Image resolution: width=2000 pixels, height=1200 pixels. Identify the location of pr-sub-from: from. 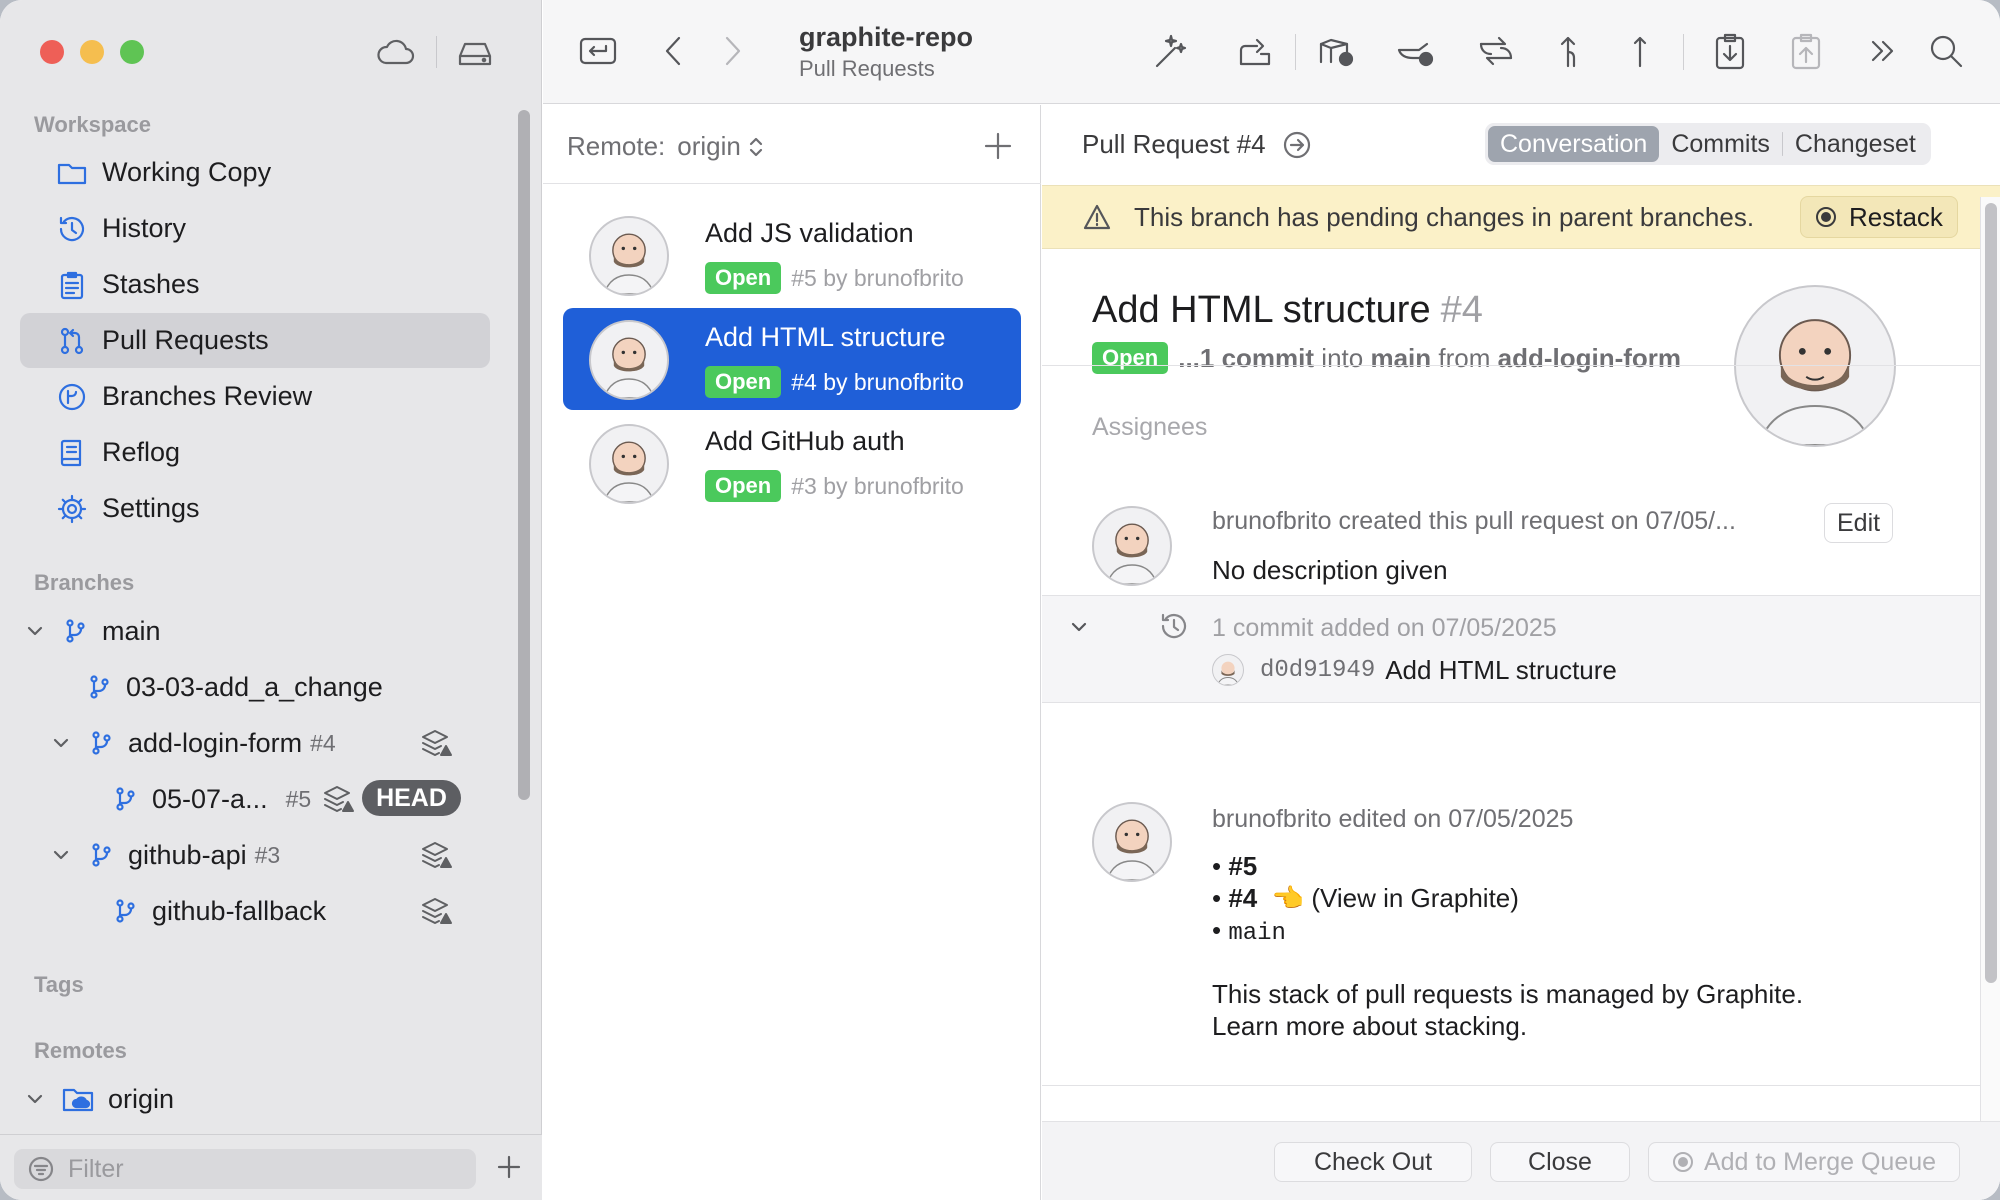
(1464, 357).